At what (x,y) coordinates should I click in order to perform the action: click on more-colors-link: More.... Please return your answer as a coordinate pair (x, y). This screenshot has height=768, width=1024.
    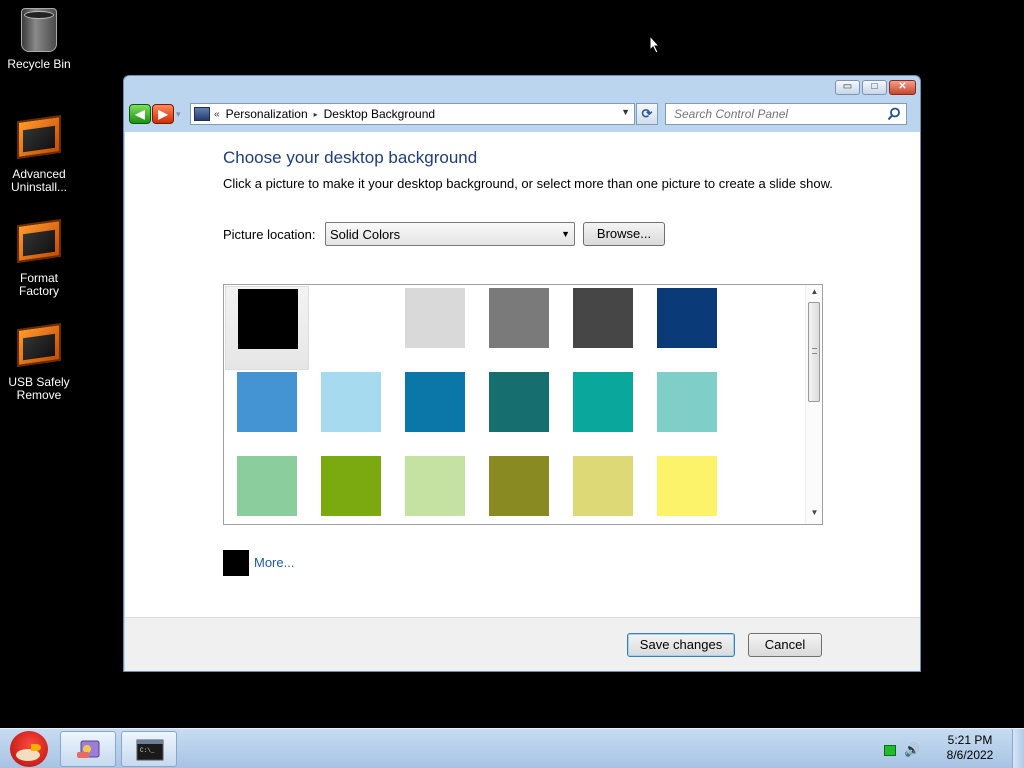
    Looking at the image, I should click on (274, 562).